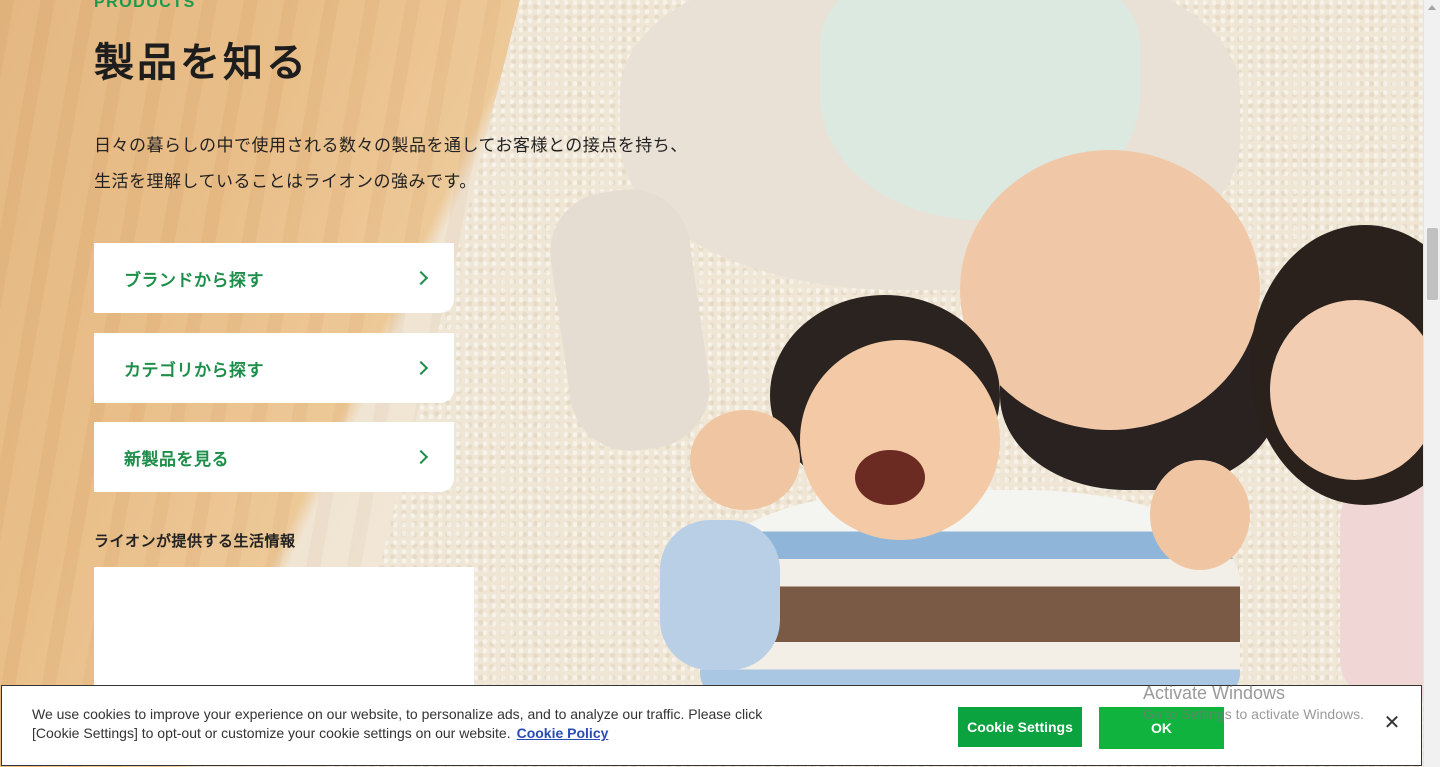 The width and height of the screenshot is (1440, 767). What do you see at coordinates (1200, 515) in the screenshot?
I see `mother-hand` at bounding box center [1200, 515].